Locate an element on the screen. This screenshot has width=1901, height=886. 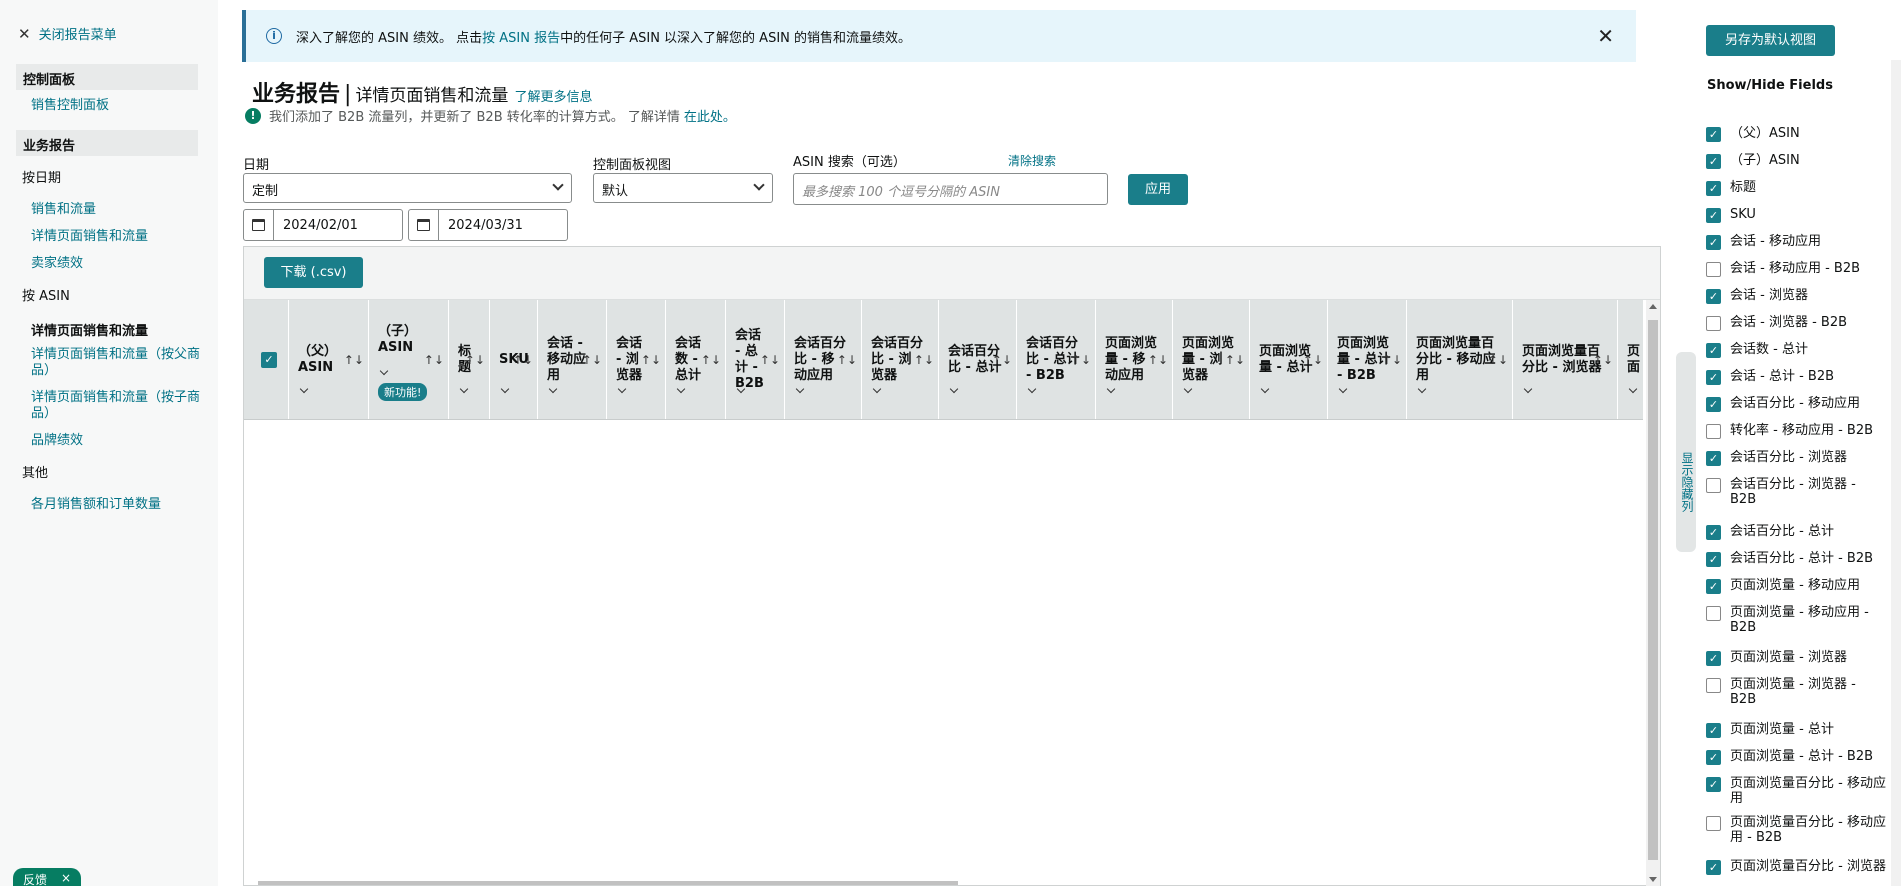
end-date-field: 2024/03/31 is located at coordinates (488, 225).